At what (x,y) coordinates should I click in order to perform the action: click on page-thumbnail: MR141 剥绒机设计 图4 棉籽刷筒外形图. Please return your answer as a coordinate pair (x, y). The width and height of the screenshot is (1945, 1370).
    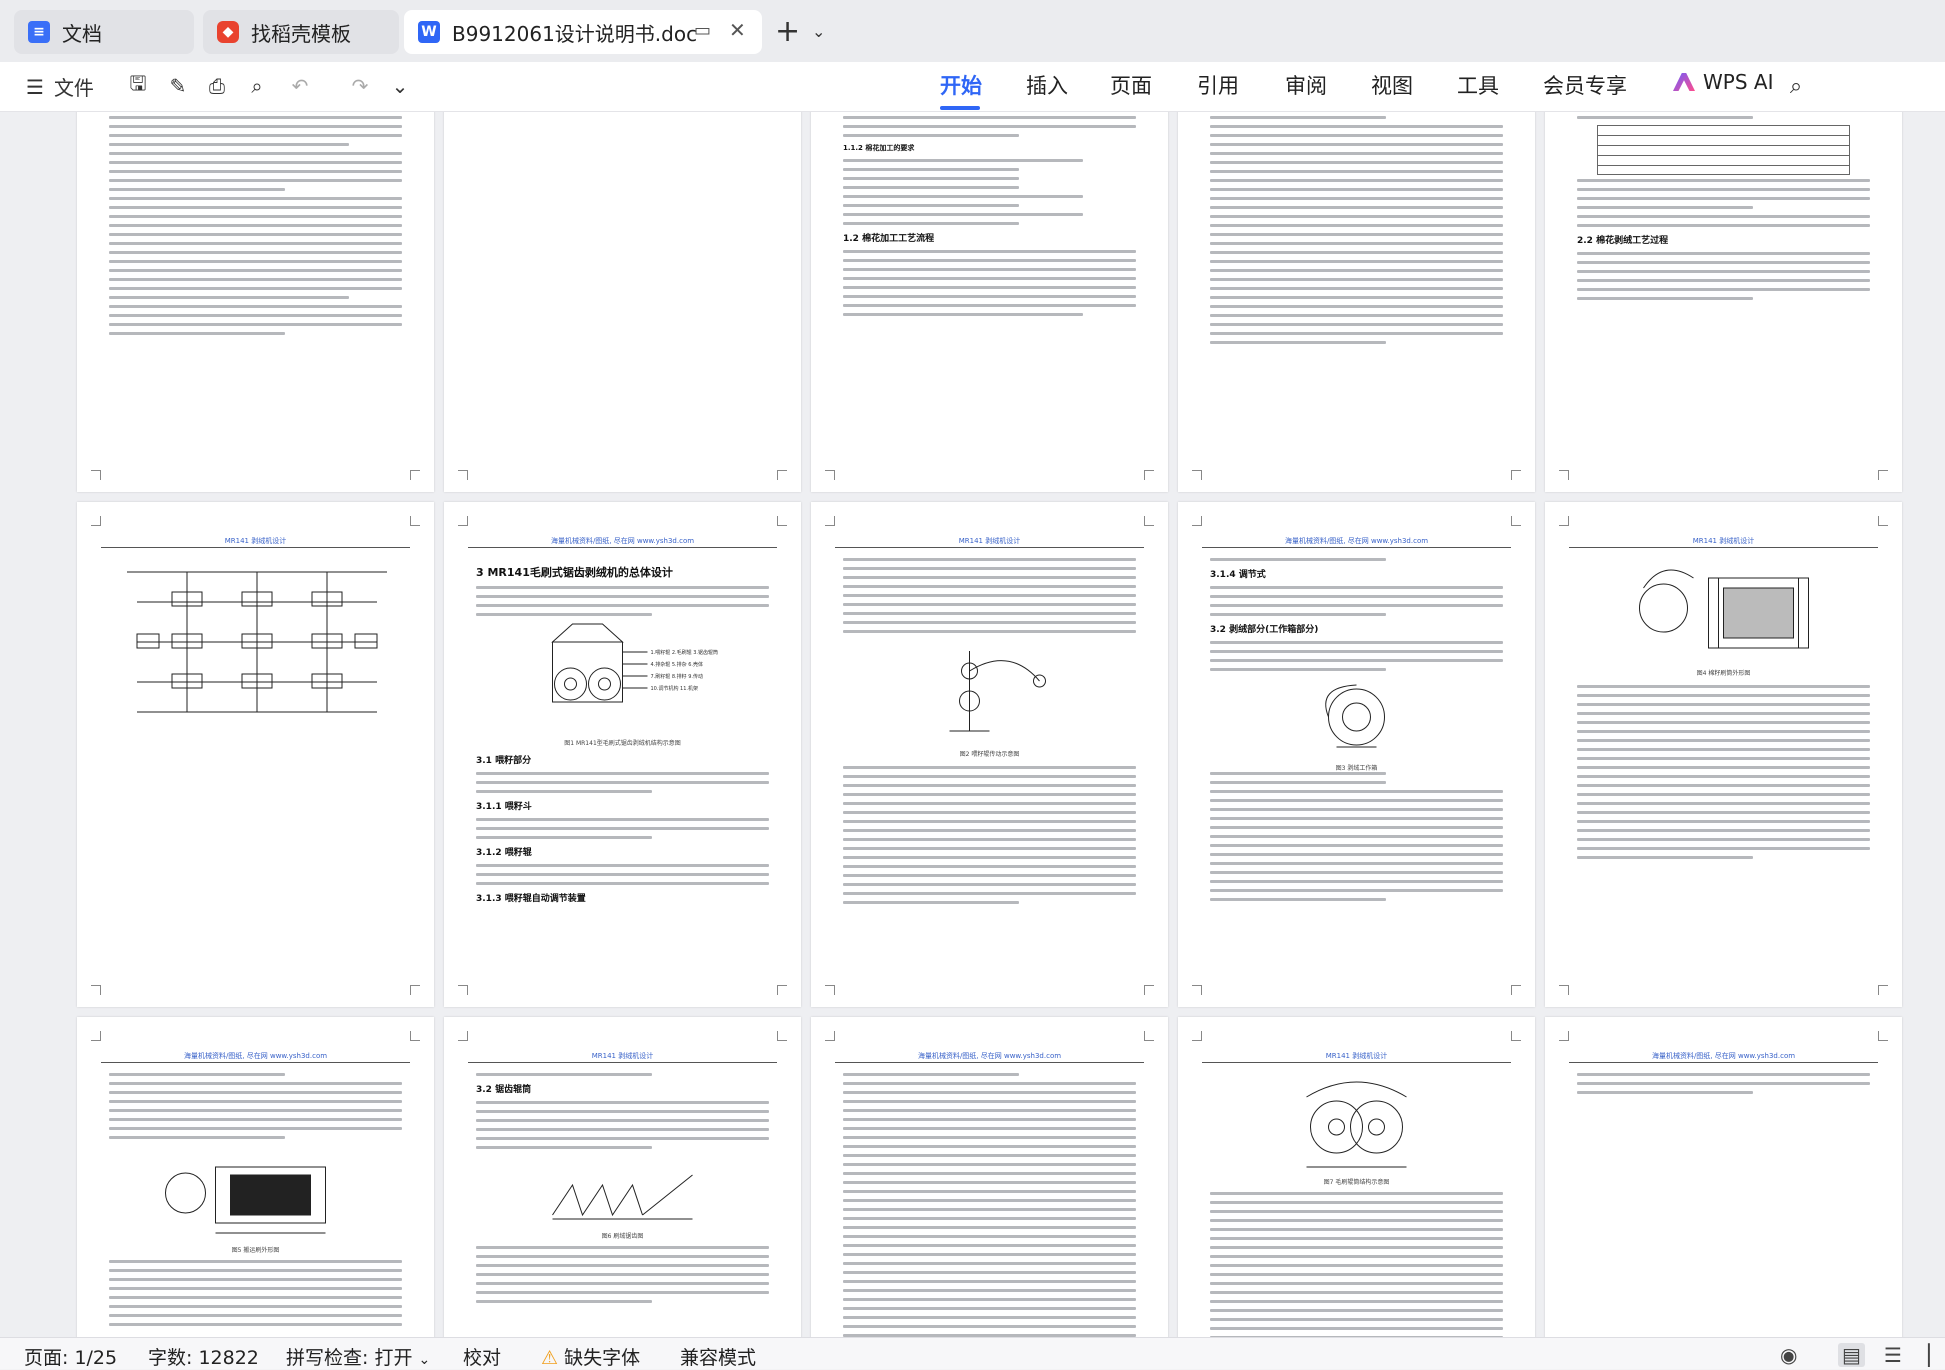
    Looking at the image, I should click on (1723, 754).